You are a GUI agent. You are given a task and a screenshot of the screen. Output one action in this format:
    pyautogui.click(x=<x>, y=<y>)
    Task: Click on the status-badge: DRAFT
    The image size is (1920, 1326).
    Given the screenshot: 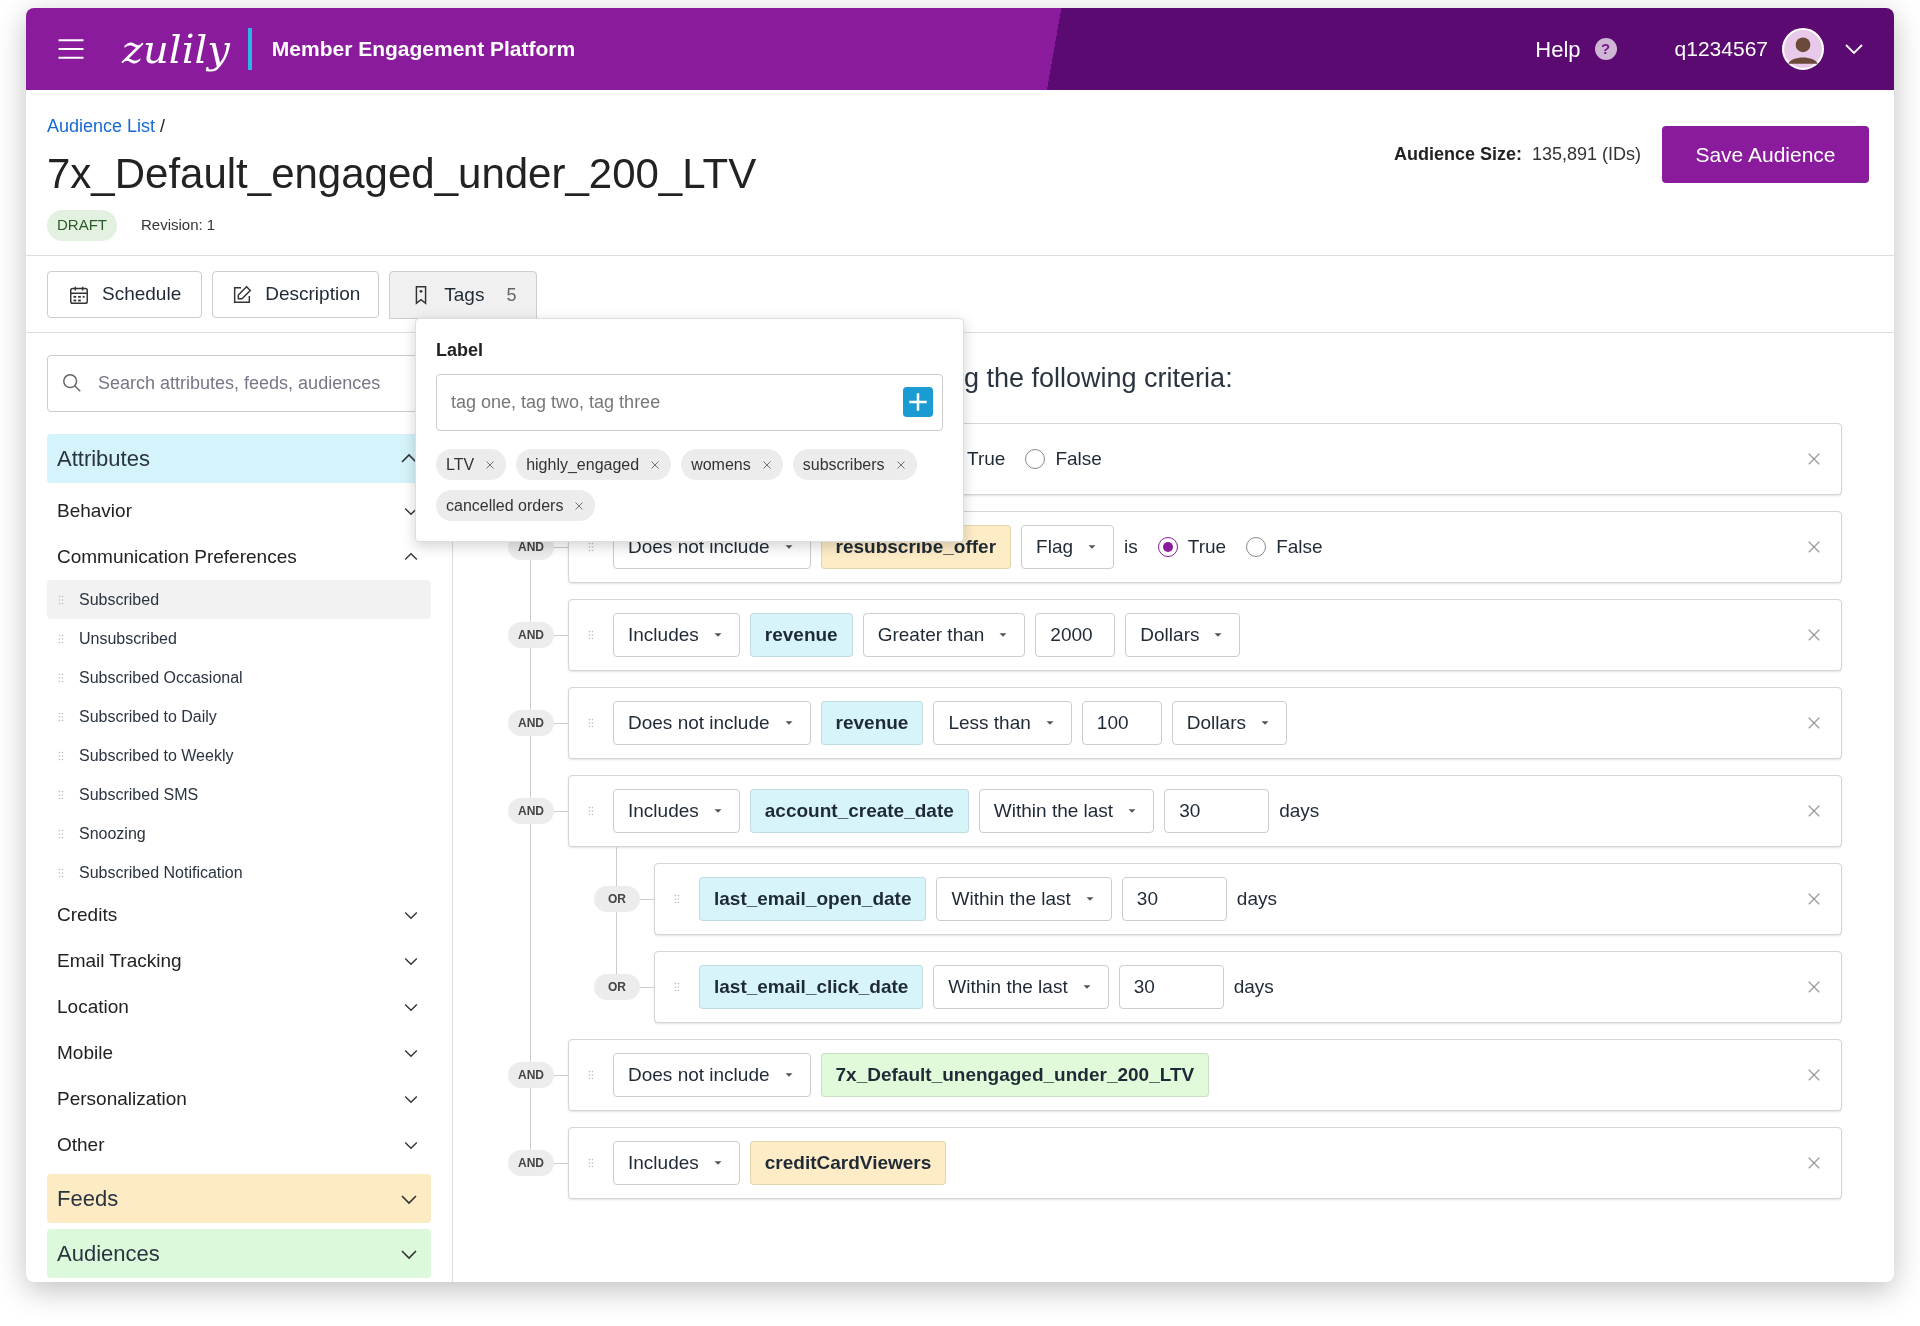 What is the action you would take?
    pyautogui.click(x=82, y=225)
    